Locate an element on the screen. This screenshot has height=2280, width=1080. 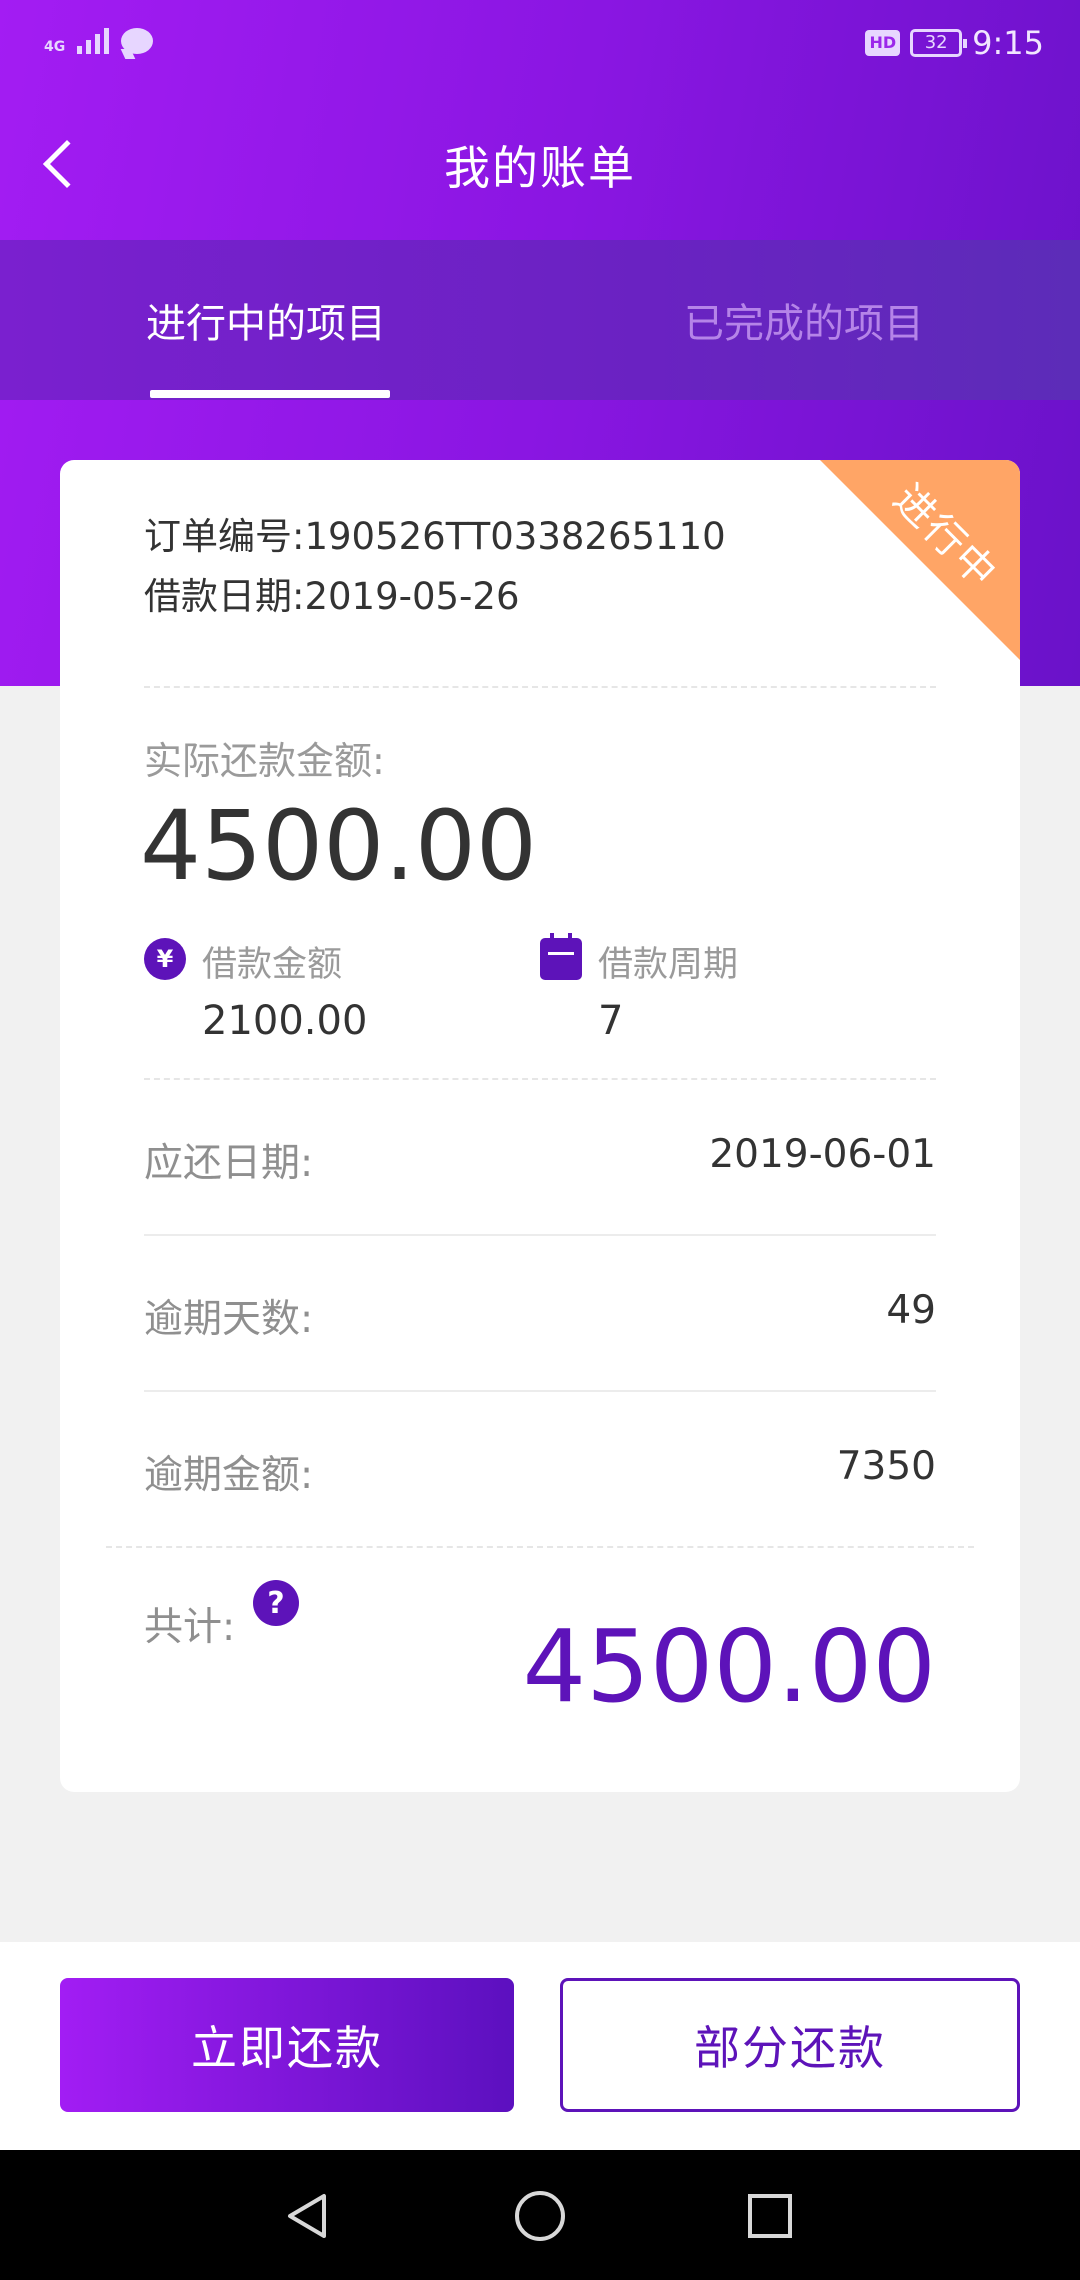
title-bar: 我的账单 is located at coordinates (540, 166).